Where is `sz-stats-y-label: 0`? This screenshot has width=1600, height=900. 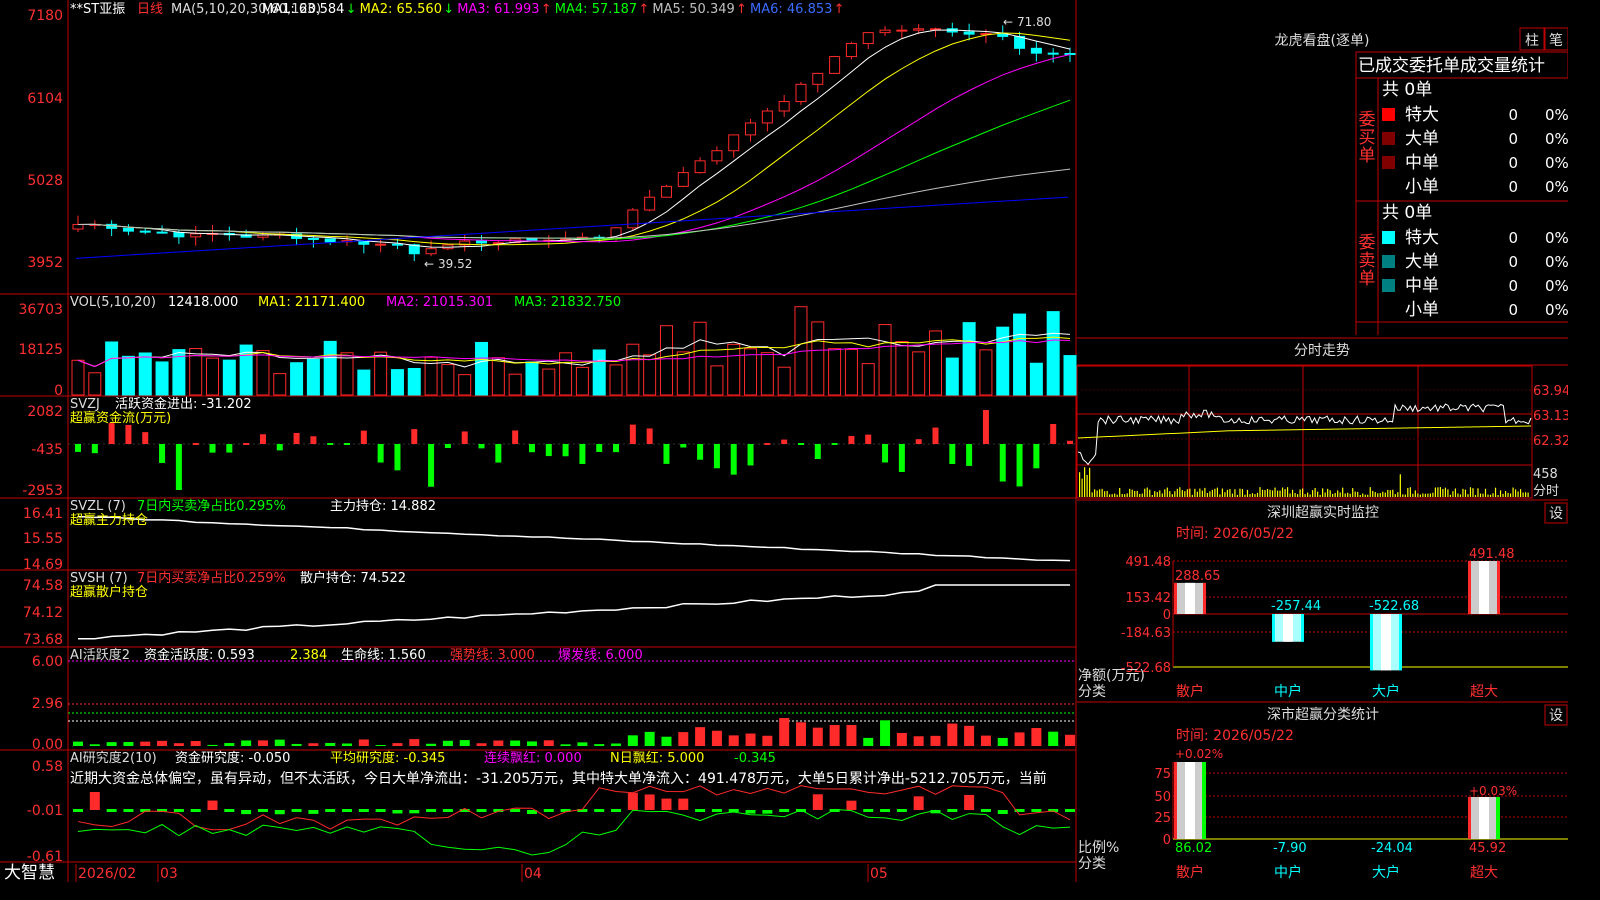 sz-stats-y-label: 0 is located at coordinates (1167, 840).